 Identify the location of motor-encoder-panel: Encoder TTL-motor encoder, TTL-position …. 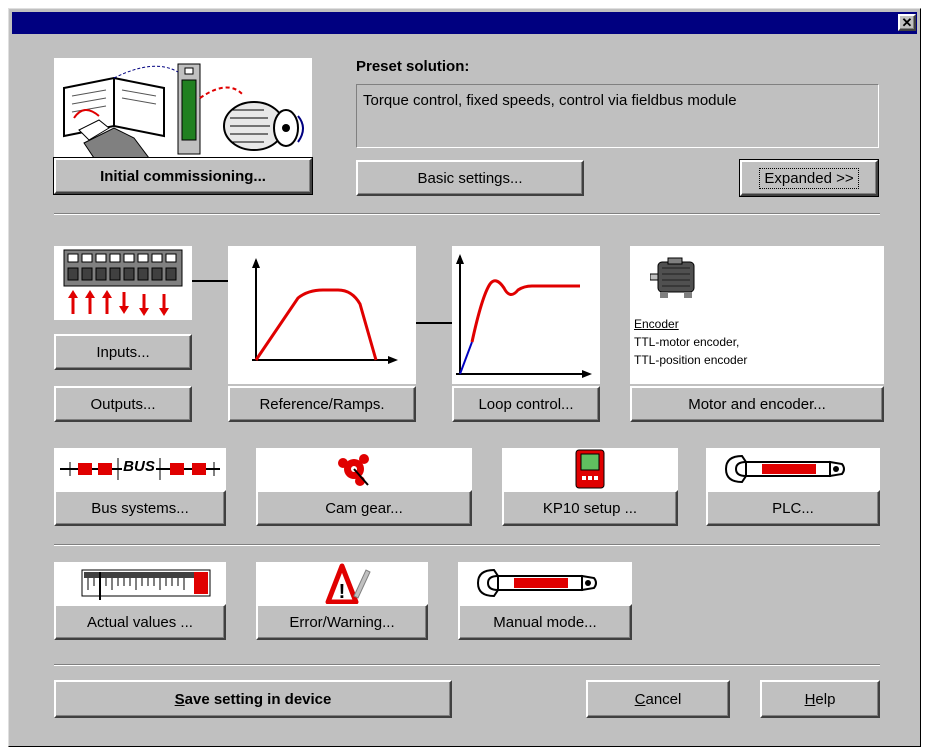
(757, 315).